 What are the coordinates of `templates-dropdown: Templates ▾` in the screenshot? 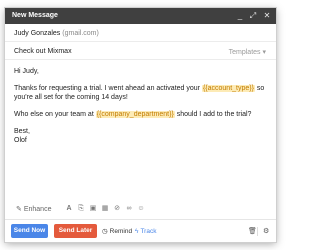 It's located at (247, 52).